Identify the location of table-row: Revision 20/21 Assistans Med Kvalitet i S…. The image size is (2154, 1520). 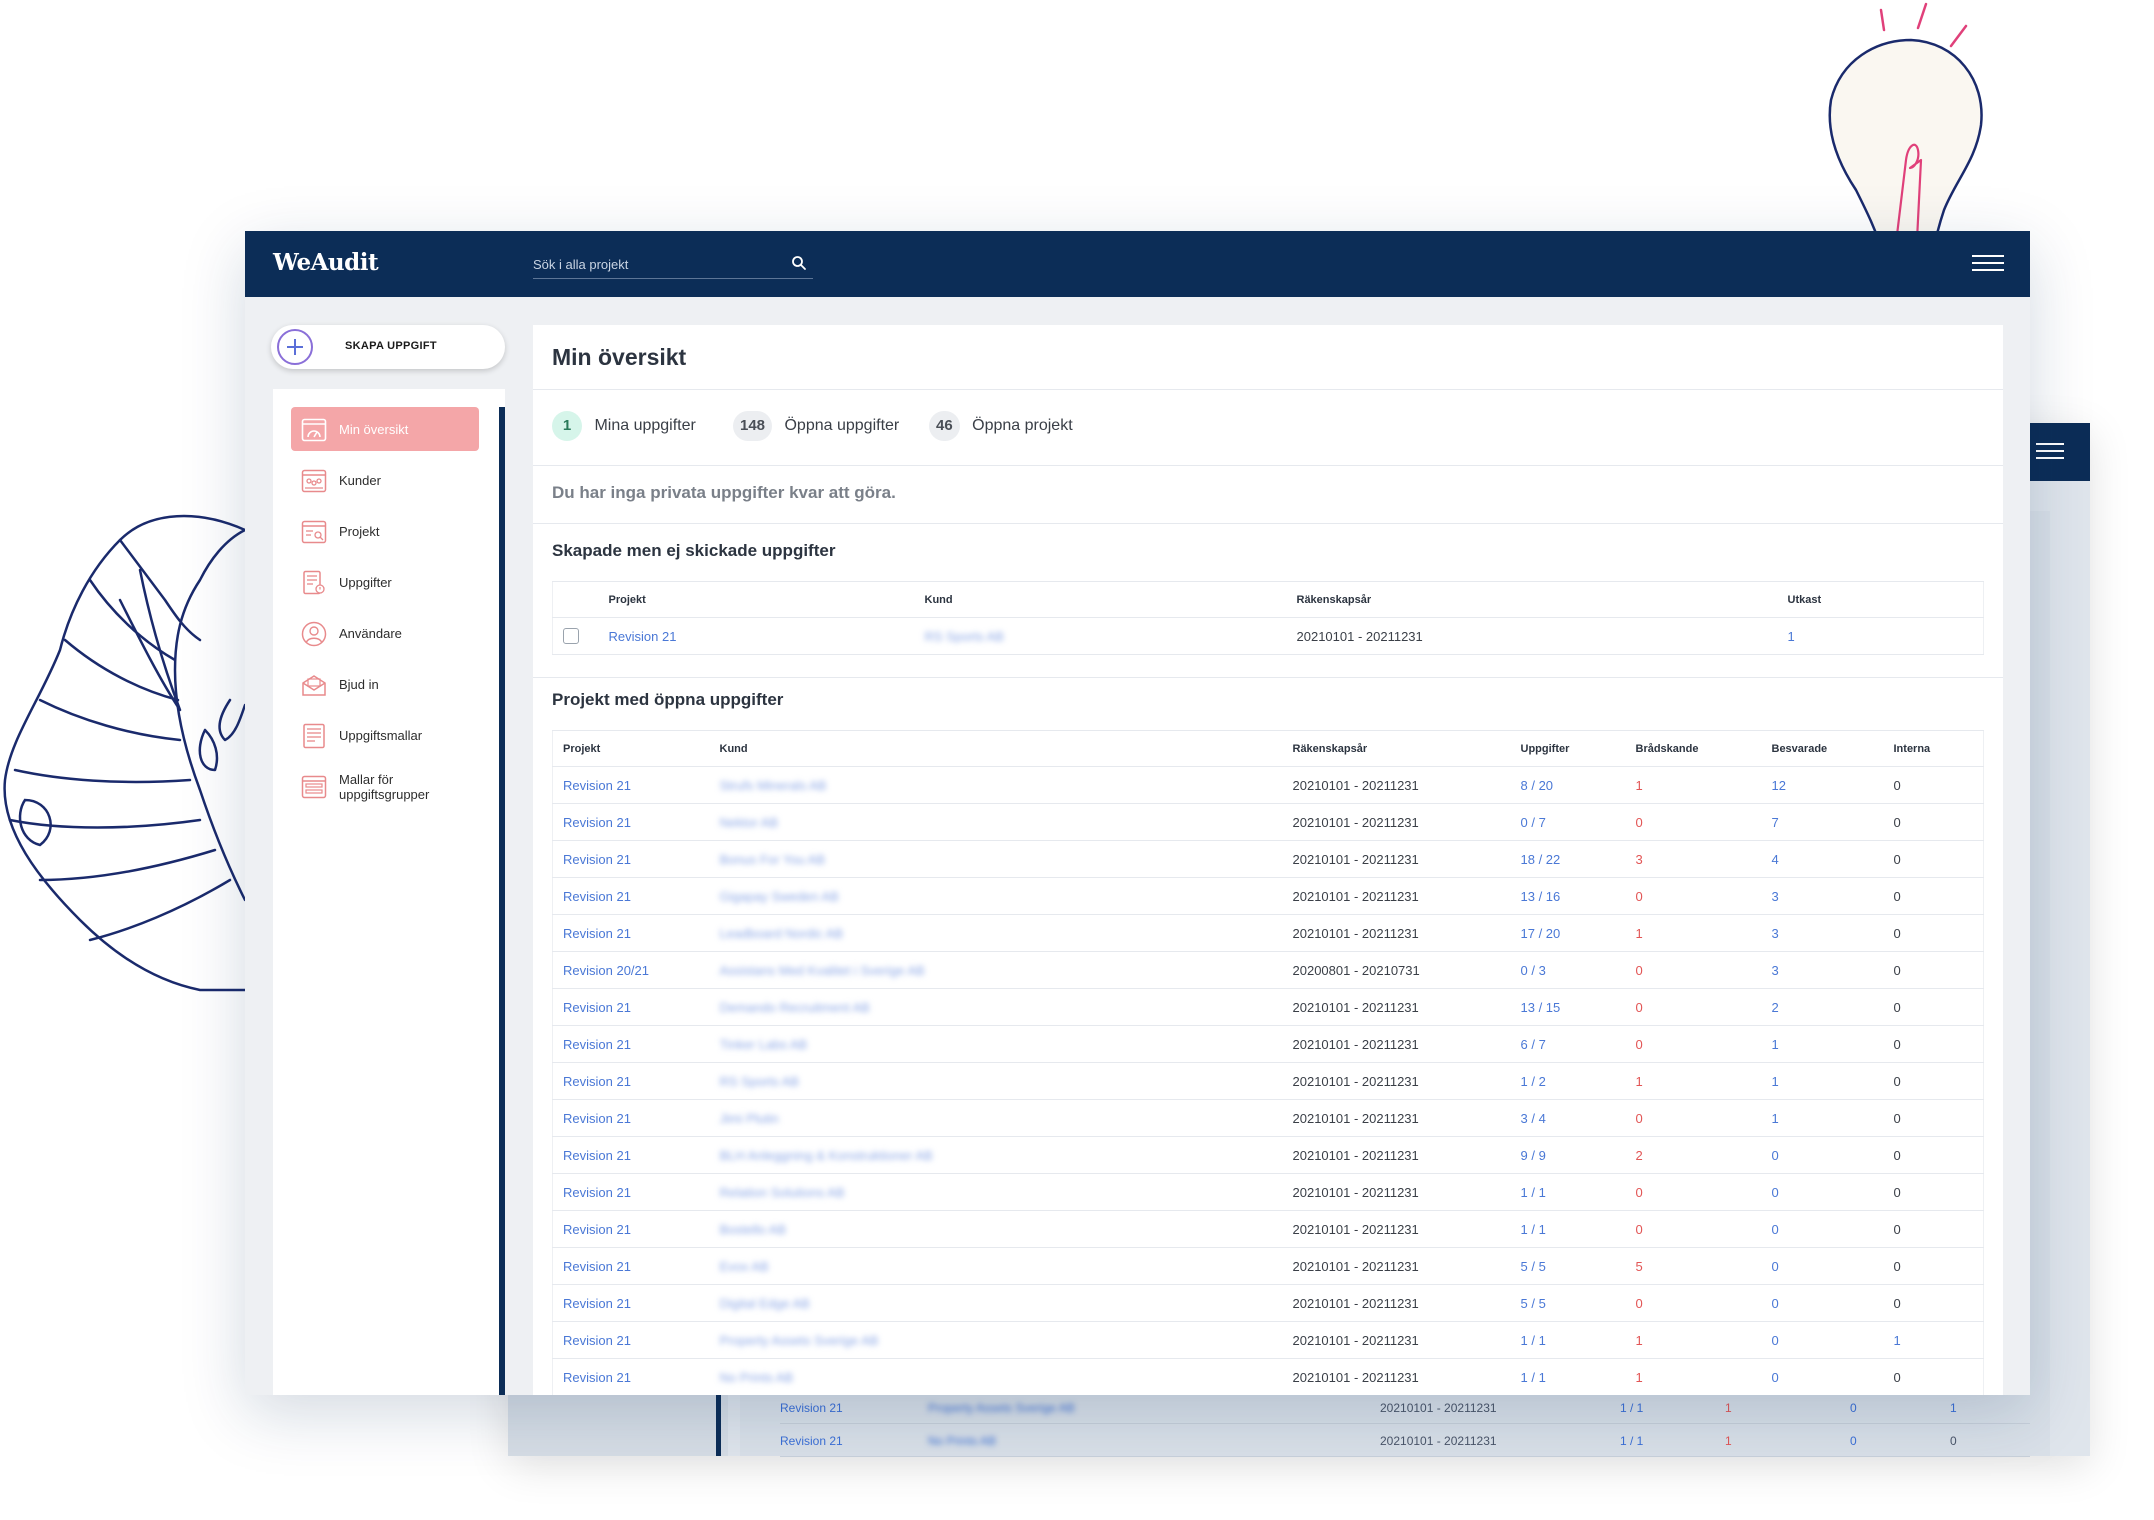
(1268, 970).